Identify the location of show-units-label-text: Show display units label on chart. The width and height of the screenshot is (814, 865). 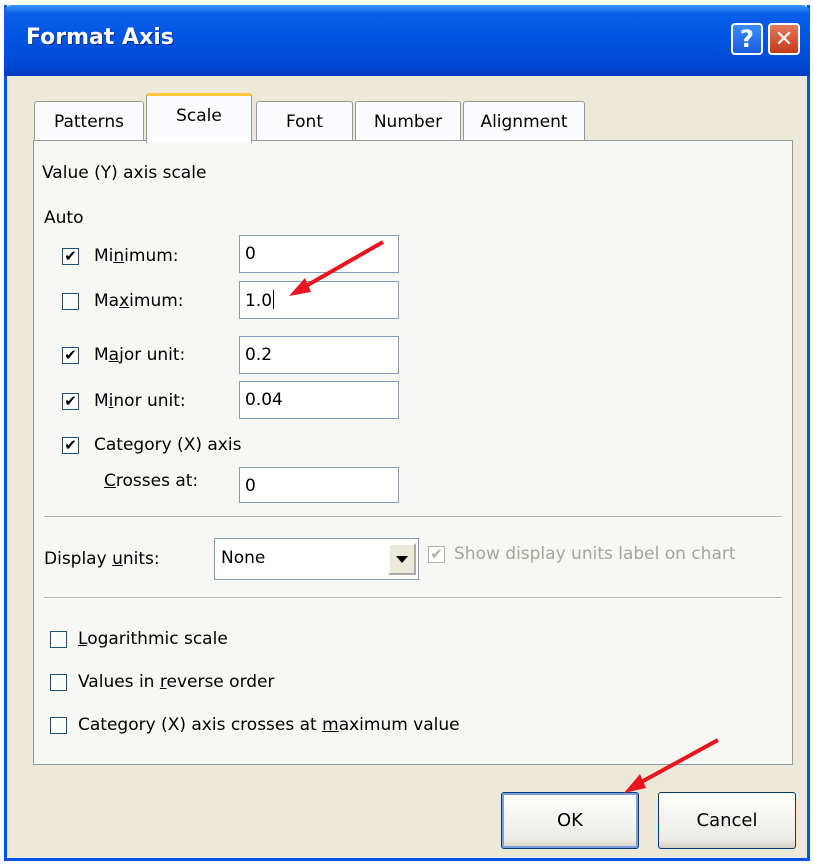
(595, 554).